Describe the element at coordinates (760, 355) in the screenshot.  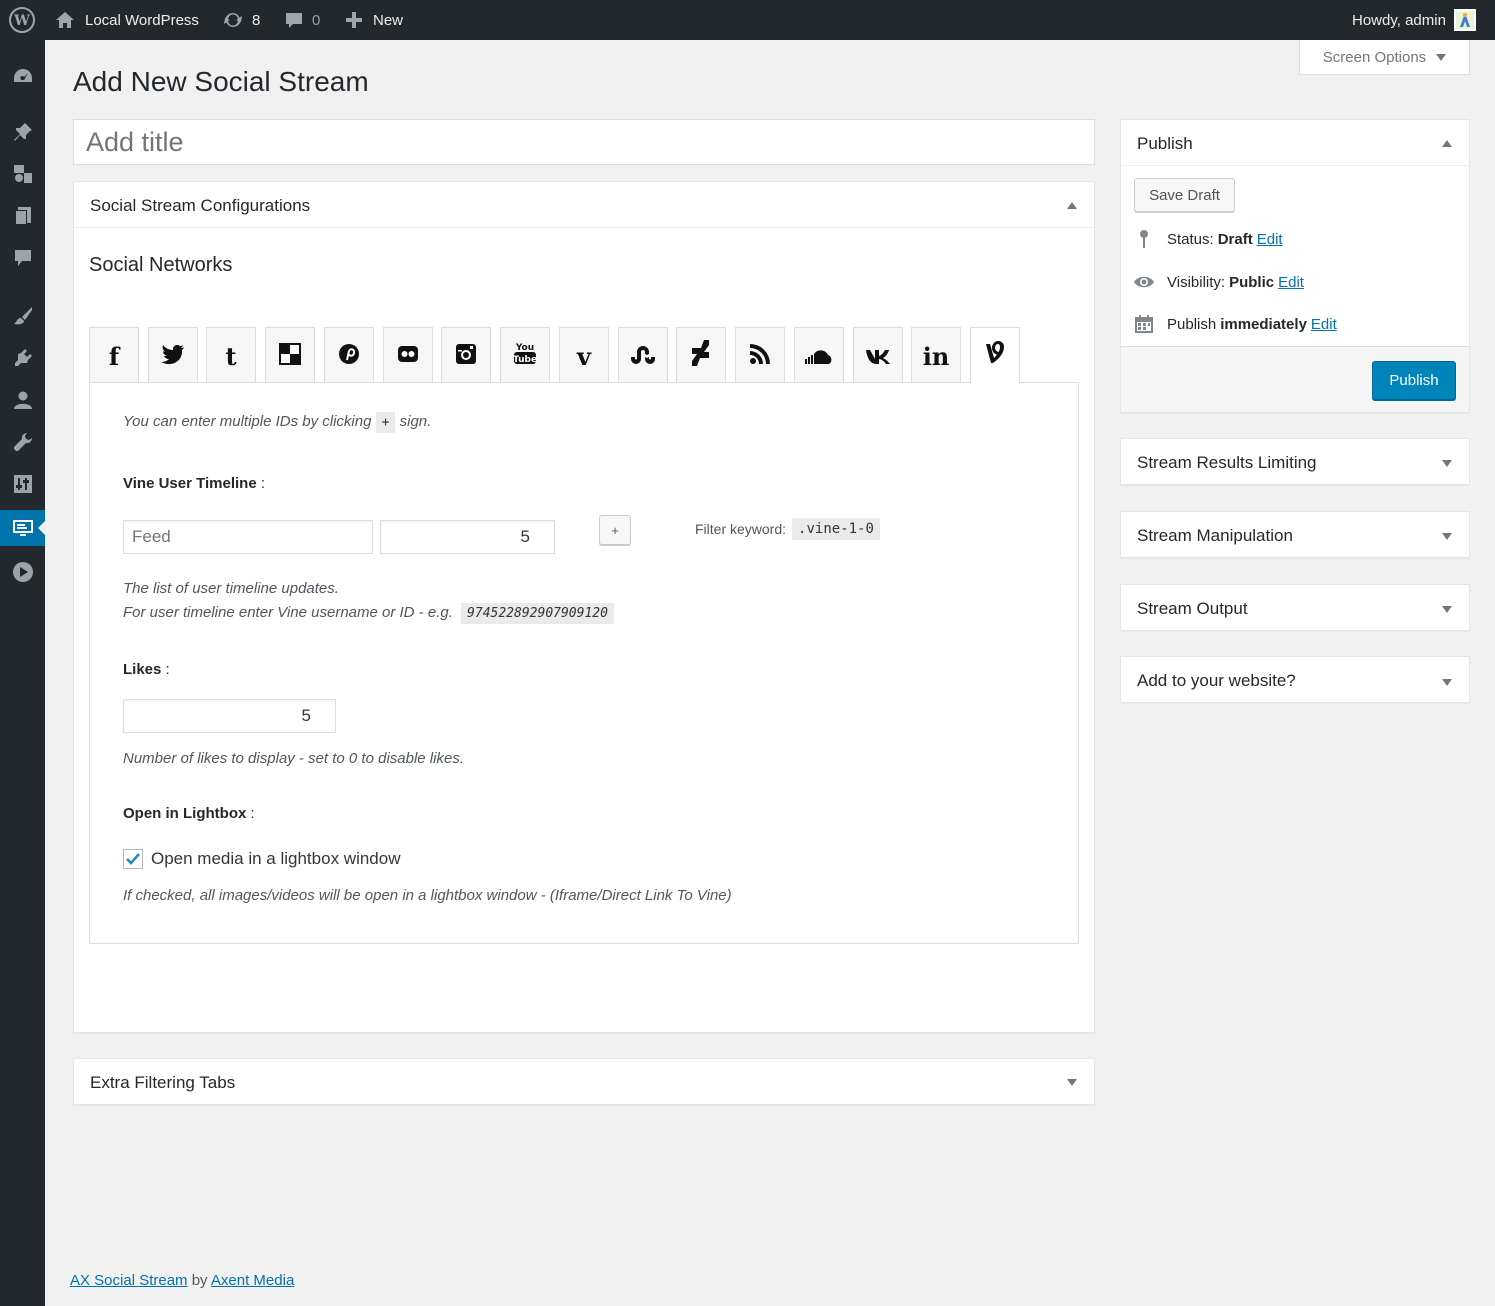
I see `tab-rss` at that location.